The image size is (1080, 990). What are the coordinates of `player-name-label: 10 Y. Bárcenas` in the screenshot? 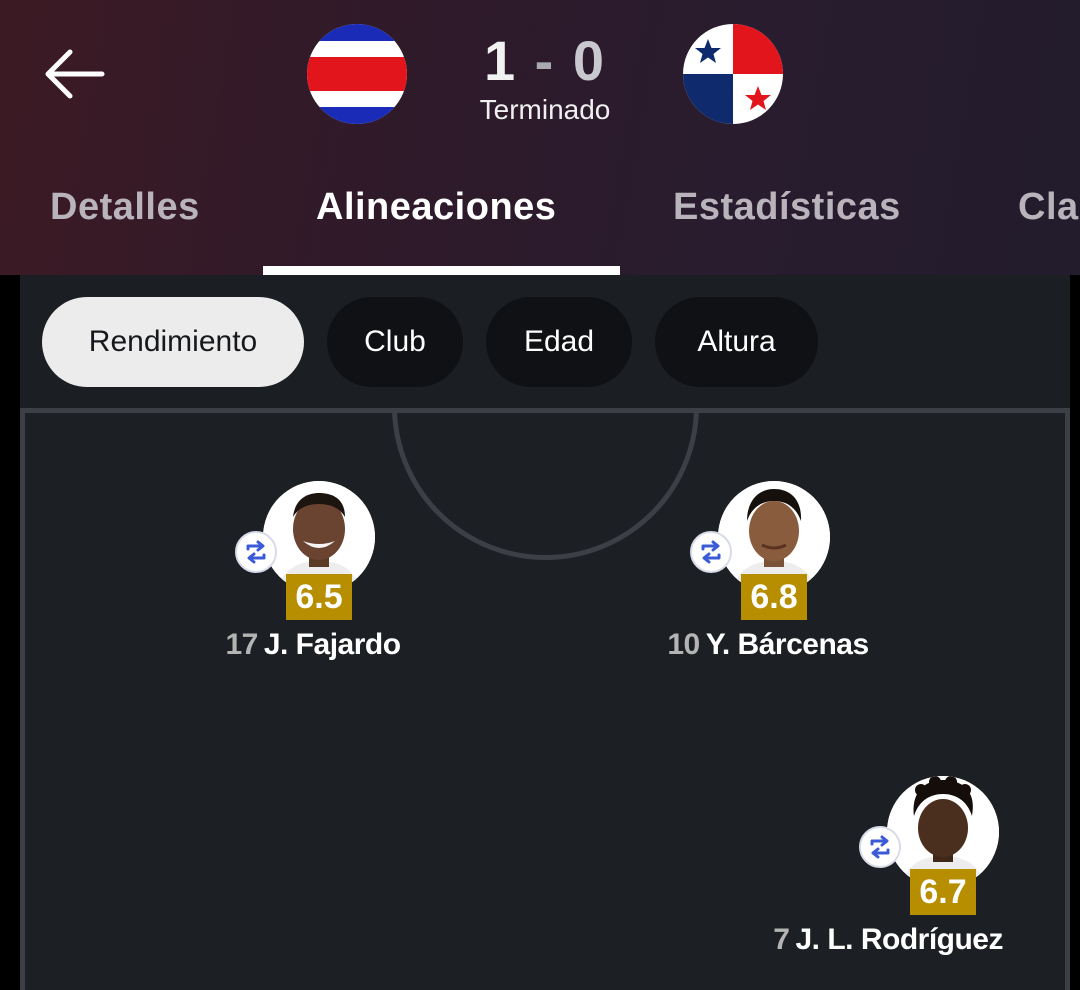 It's located at (768, 645).